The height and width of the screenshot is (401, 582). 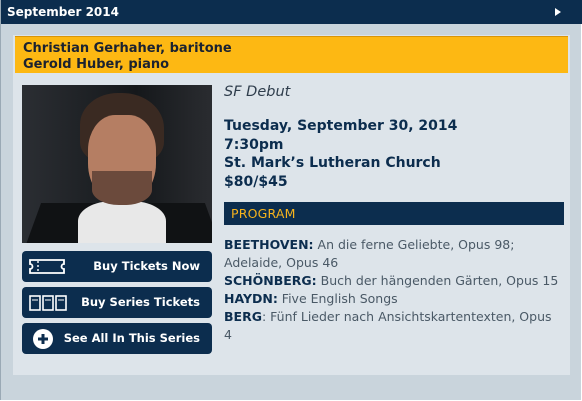 I want to click on composer-name: HAYDN:, so click(x=251, y=298).